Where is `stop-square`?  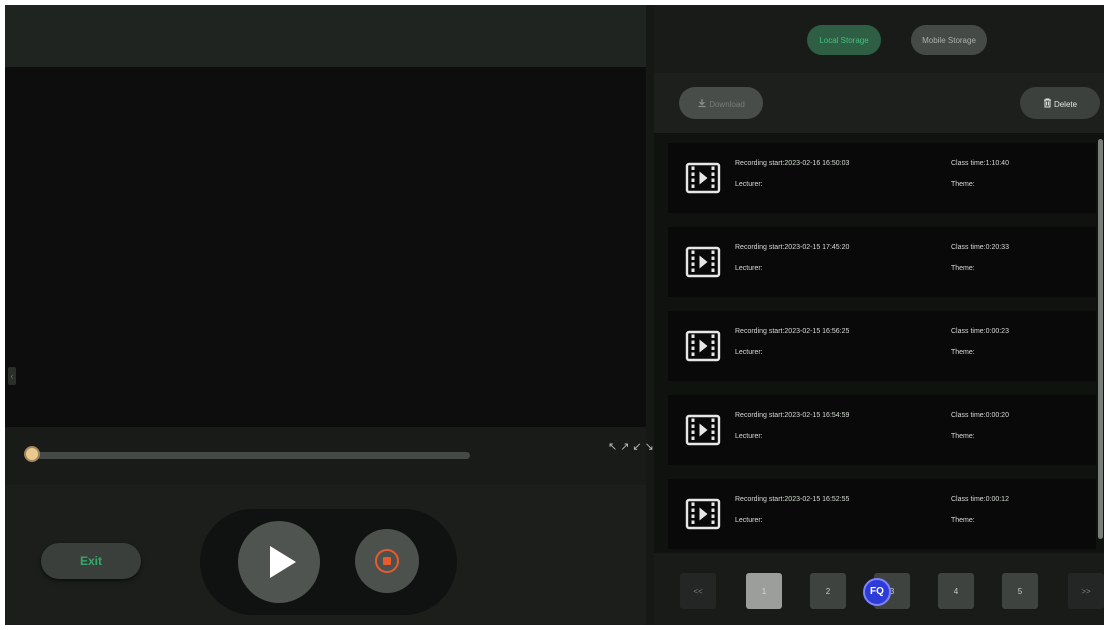 stop-square is located at coordinates (387, 561).